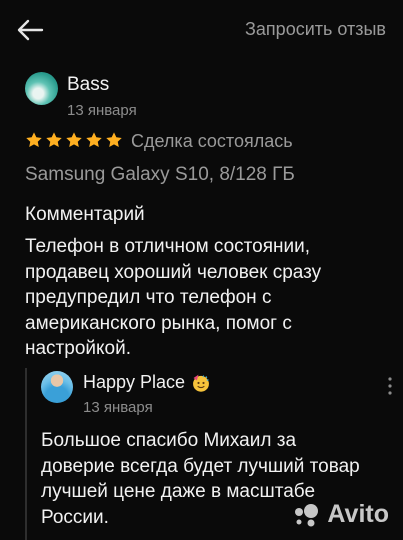 This screenshot has height=540, width=403. What do you see at coordinates (358, 514) in the screenshot?
I see `avito-watermark-text: Avito` at bounding box center [358, 514].